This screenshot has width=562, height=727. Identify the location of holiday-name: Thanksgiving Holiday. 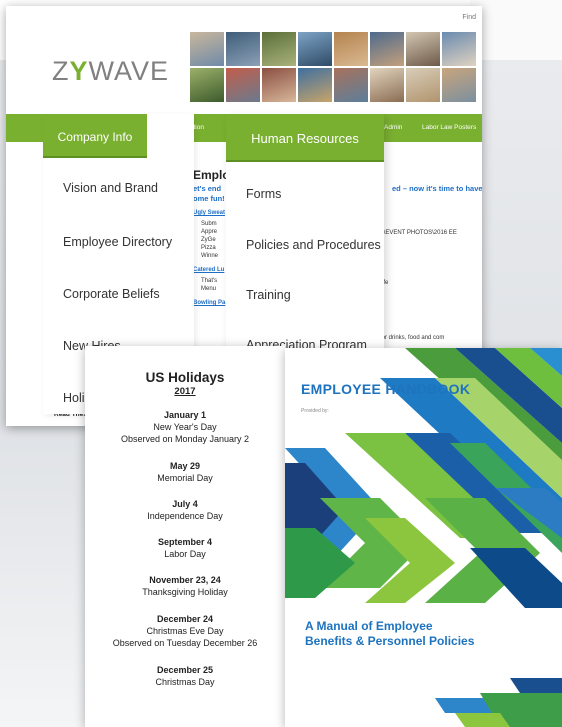
(185, 592).